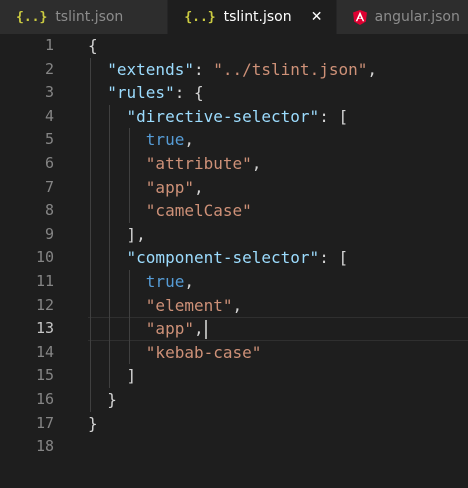 This screenshot has width=468, height=488. I want to click on line-number: 1, so click(49, 45).